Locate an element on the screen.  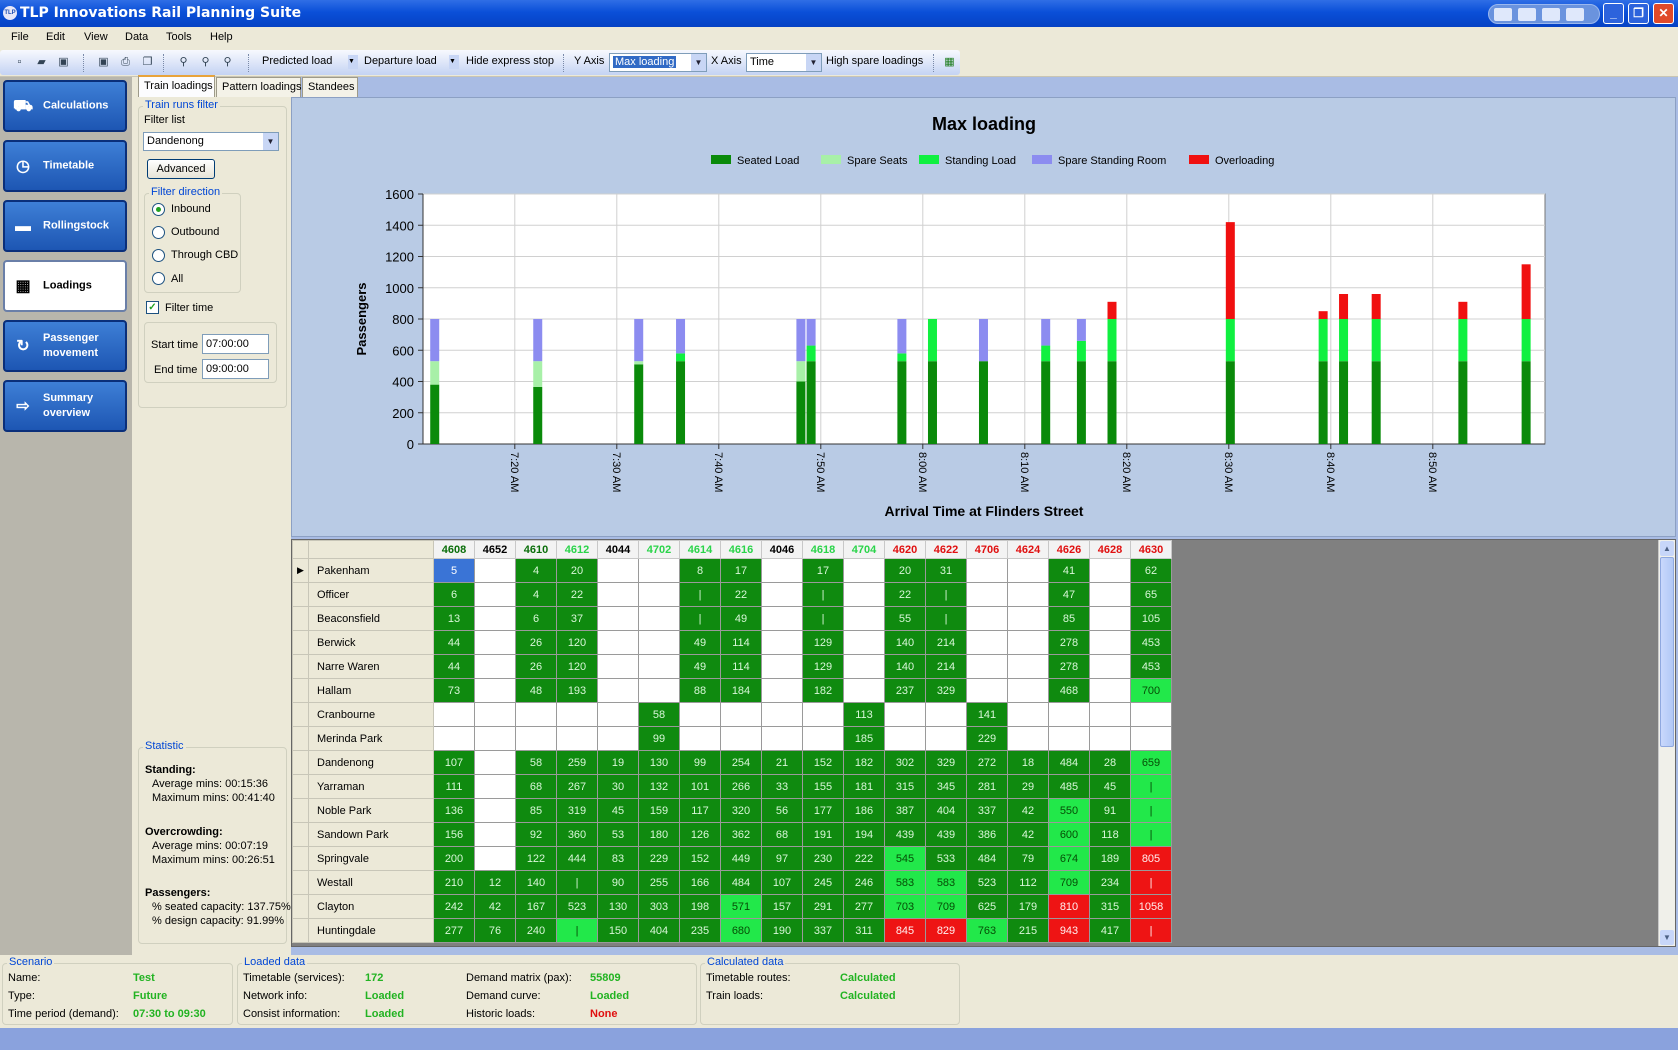
tray-window-icon is located at coordinates (1551, 14).